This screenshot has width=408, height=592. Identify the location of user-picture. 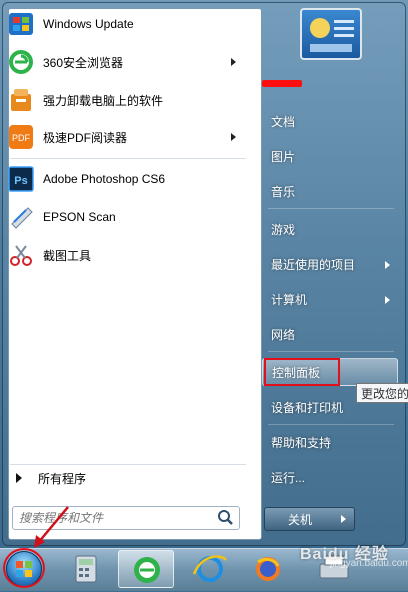
(331, 34).